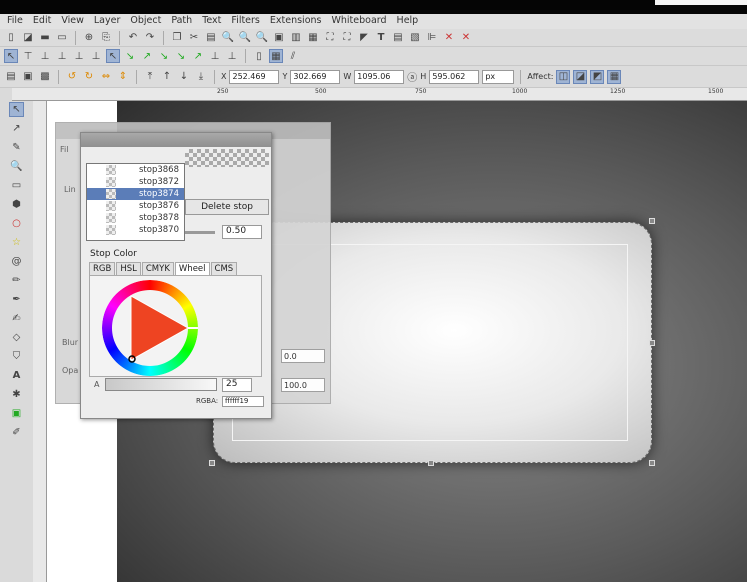 The height and width of the screenshot is (582, 747). I want to click on zoom-selection-icon: 🔍, so click(228, 38).